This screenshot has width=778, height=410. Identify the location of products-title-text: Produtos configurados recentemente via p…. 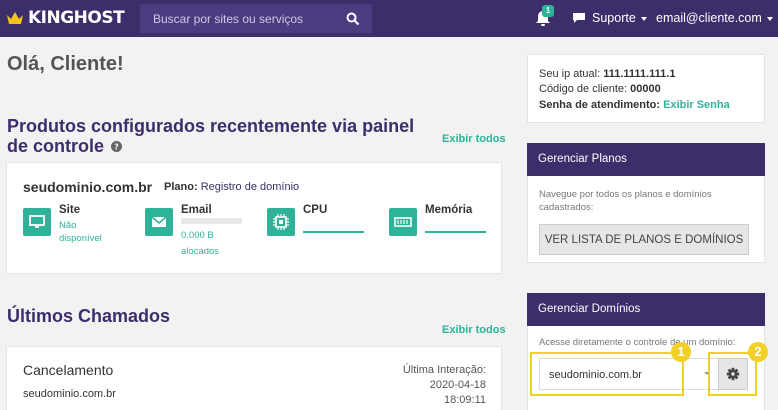
(211, 136).